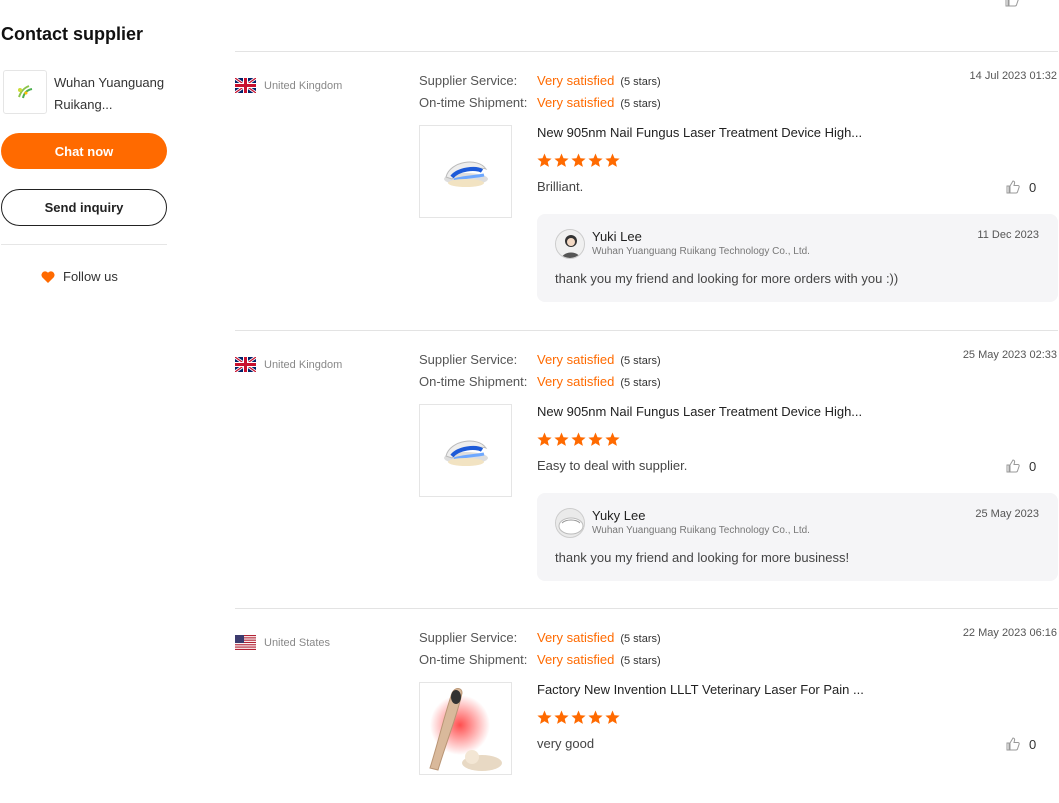 This screenshot has width=1059, height=803. I want to click on chat-now-button: Chat now, so click(84, 151).